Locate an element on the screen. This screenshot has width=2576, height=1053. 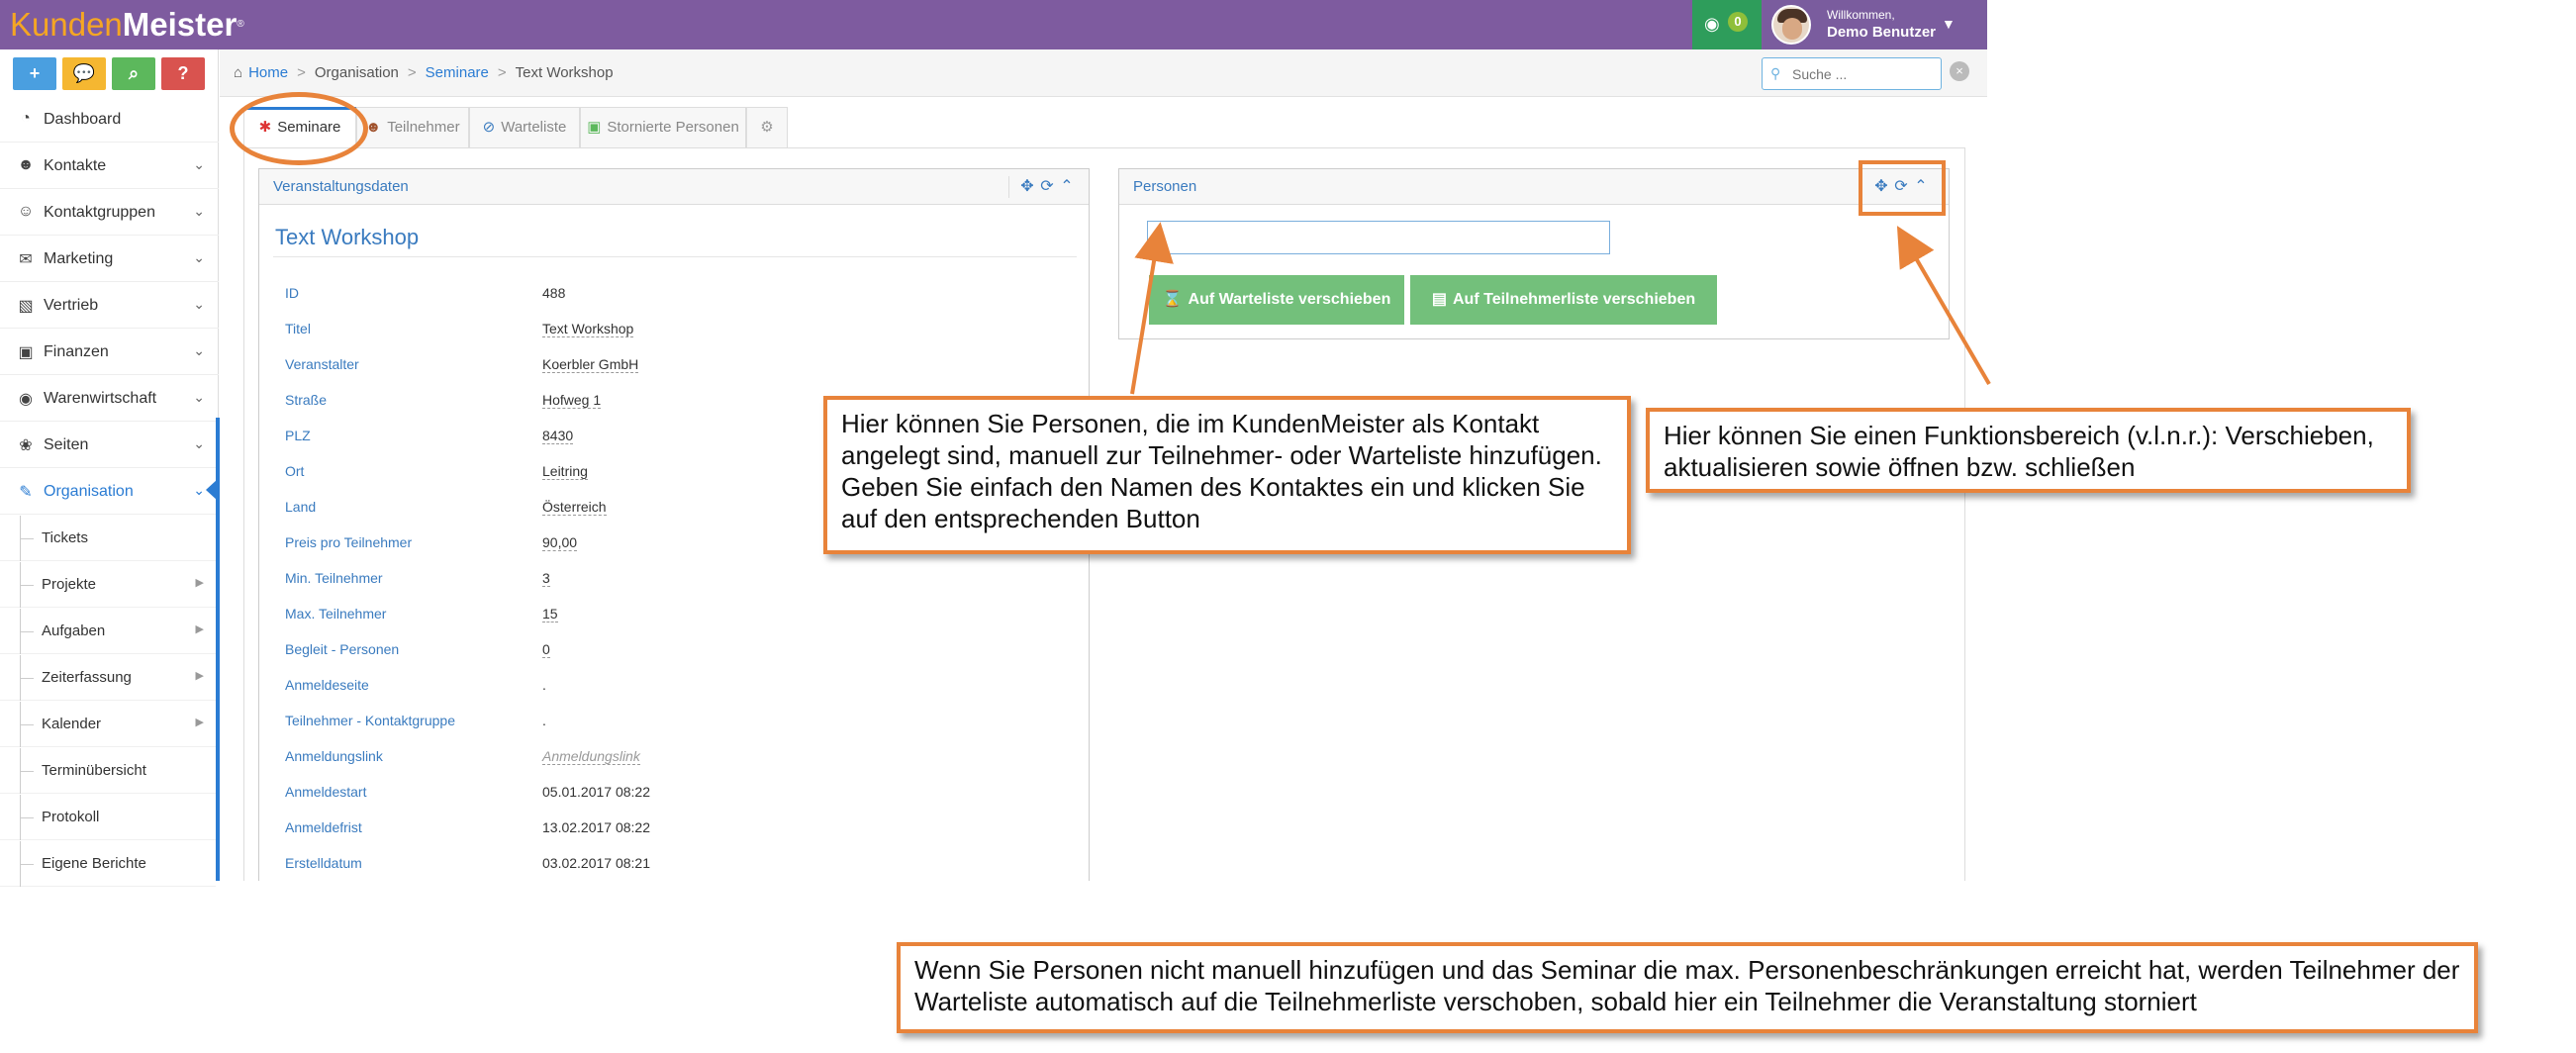
refresh-icon: ⟳ is located at coordinates (1047, 186).